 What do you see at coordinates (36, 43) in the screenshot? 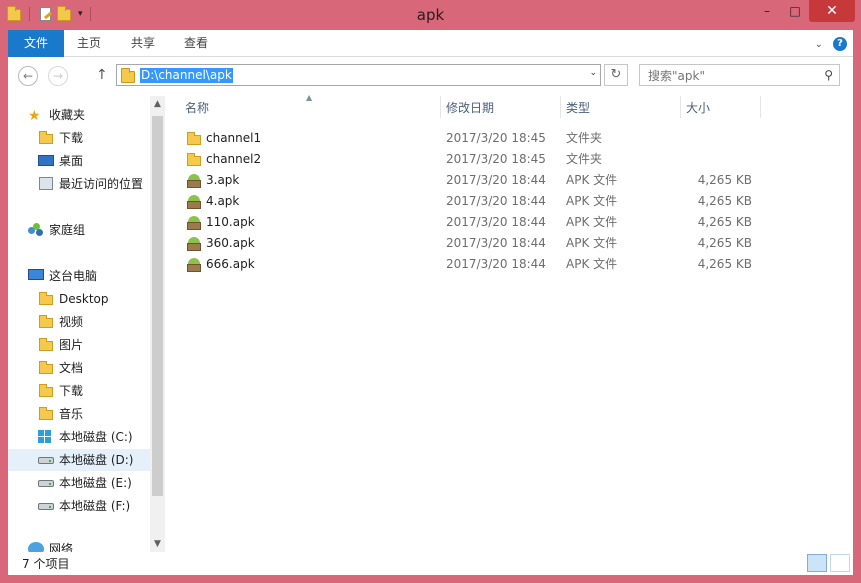
I see `tab-file: 文件` at bounding box center [36, 43].